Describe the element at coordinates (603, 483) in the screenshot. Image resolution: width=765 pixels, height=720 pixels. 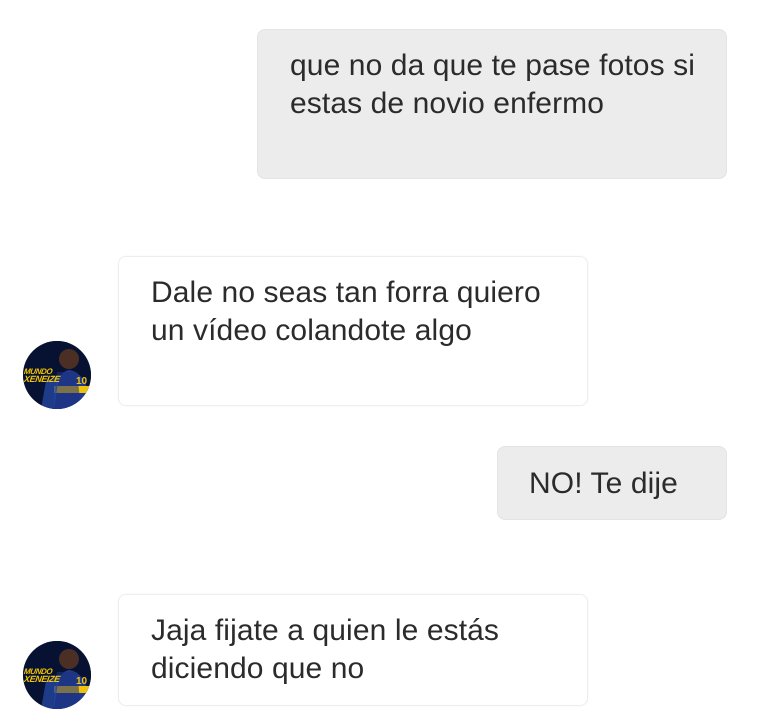
I see `message-text: NO! Te dije` at that location.